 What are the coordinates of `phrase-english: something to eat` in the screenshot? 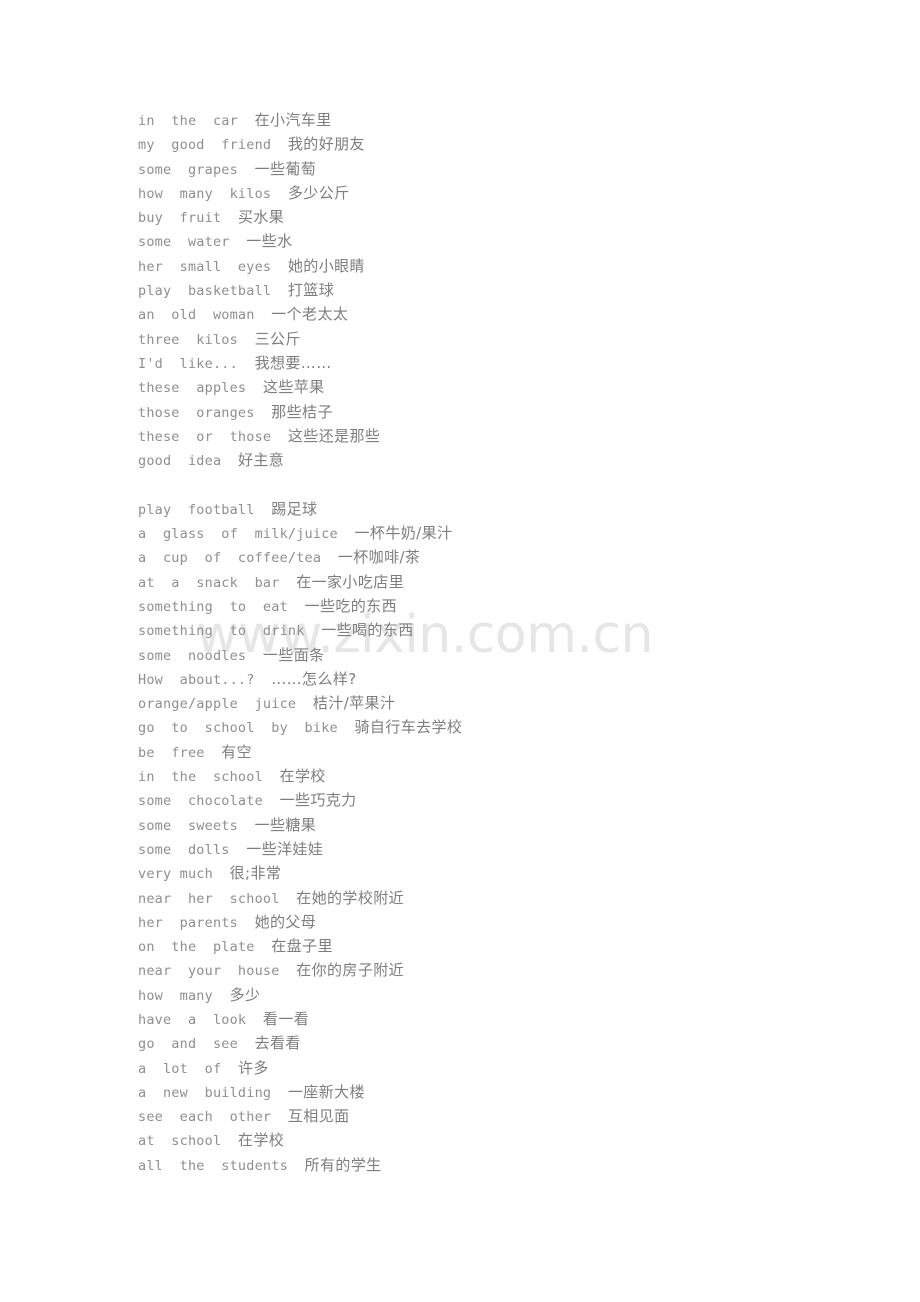 It's located at (213, 606).